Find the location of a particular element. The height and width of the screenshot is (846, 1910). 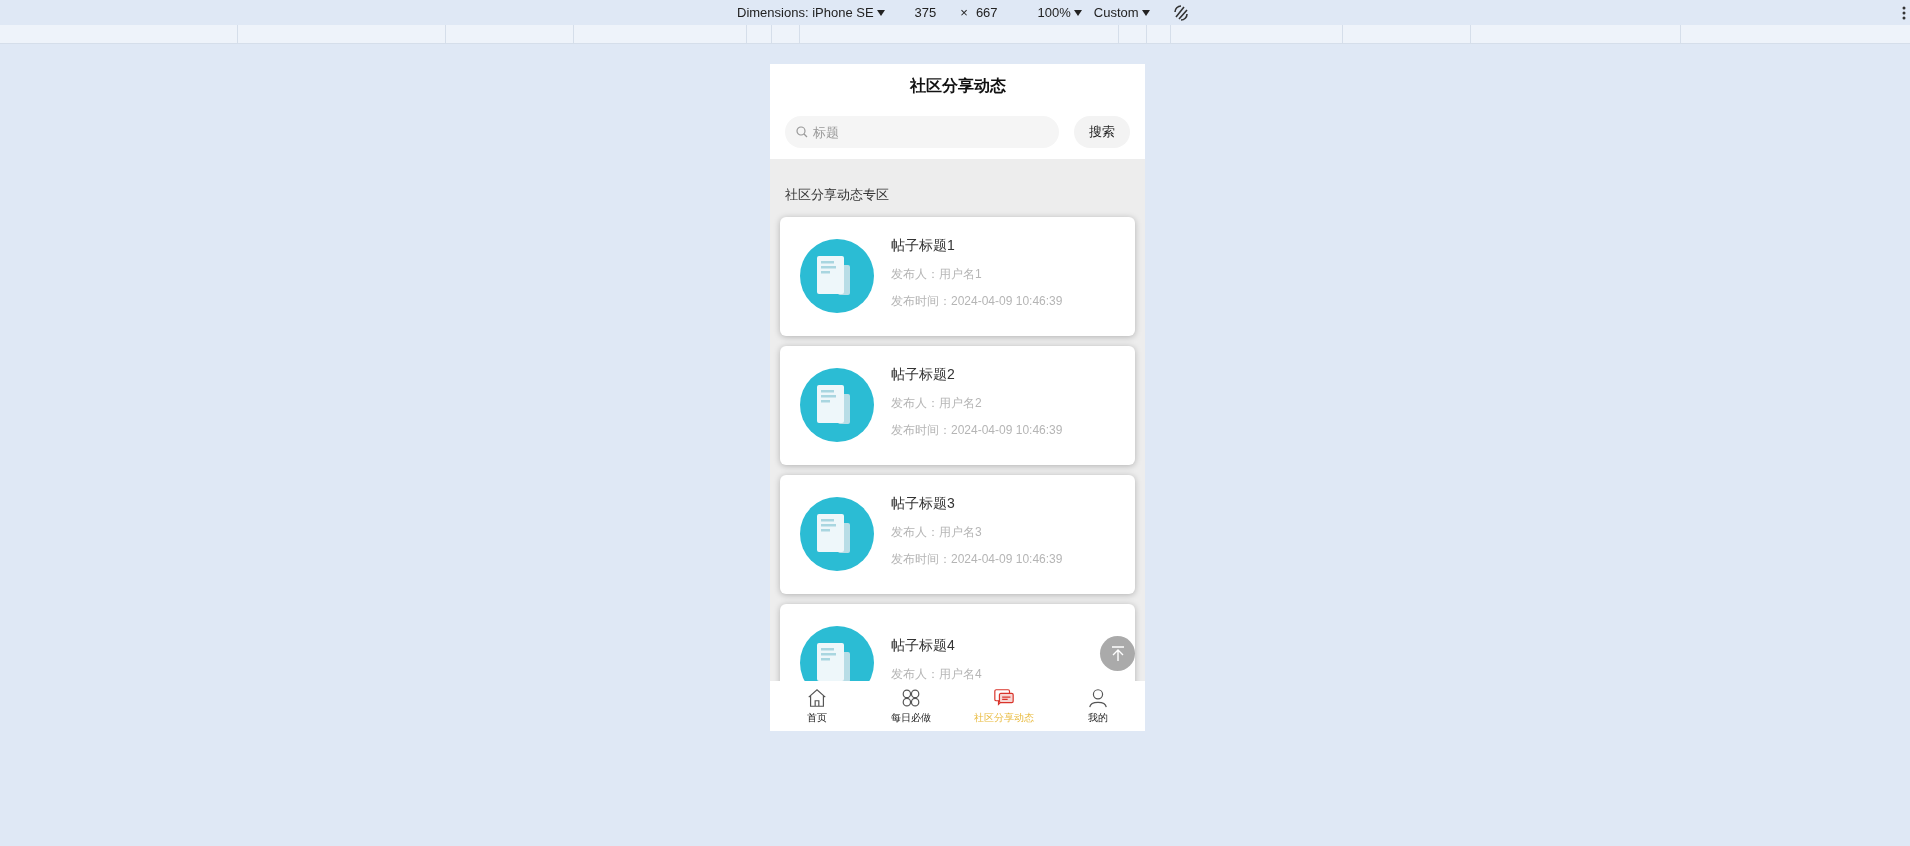

post-card: 帖子标题4 发布人：用户名4 is located at coordinates (957, 642).